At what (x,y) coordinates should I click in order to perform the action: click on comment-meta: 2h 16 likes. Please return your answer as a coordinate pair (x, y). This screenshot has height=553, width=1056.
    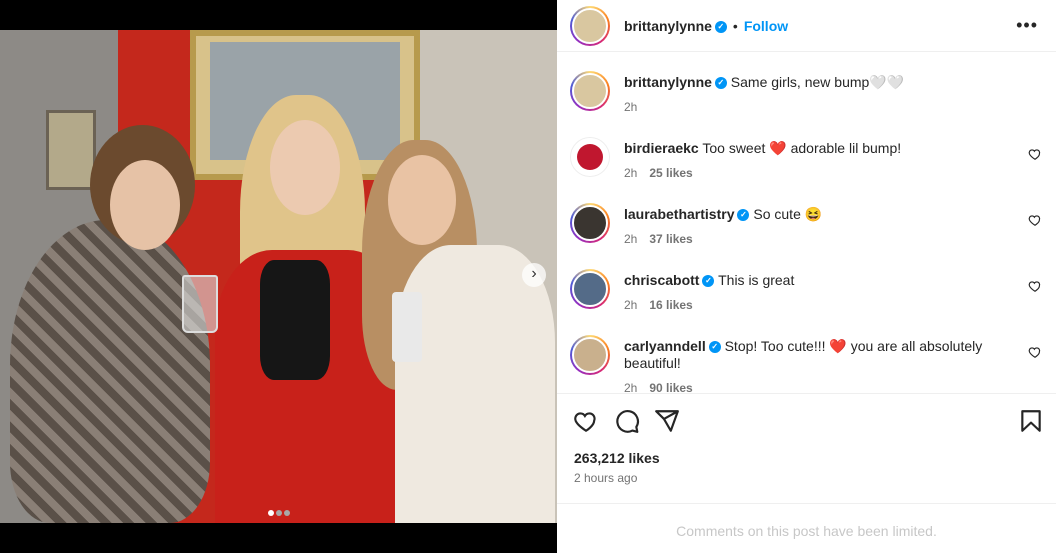
    Looking at the image, I should click on (658, 305).